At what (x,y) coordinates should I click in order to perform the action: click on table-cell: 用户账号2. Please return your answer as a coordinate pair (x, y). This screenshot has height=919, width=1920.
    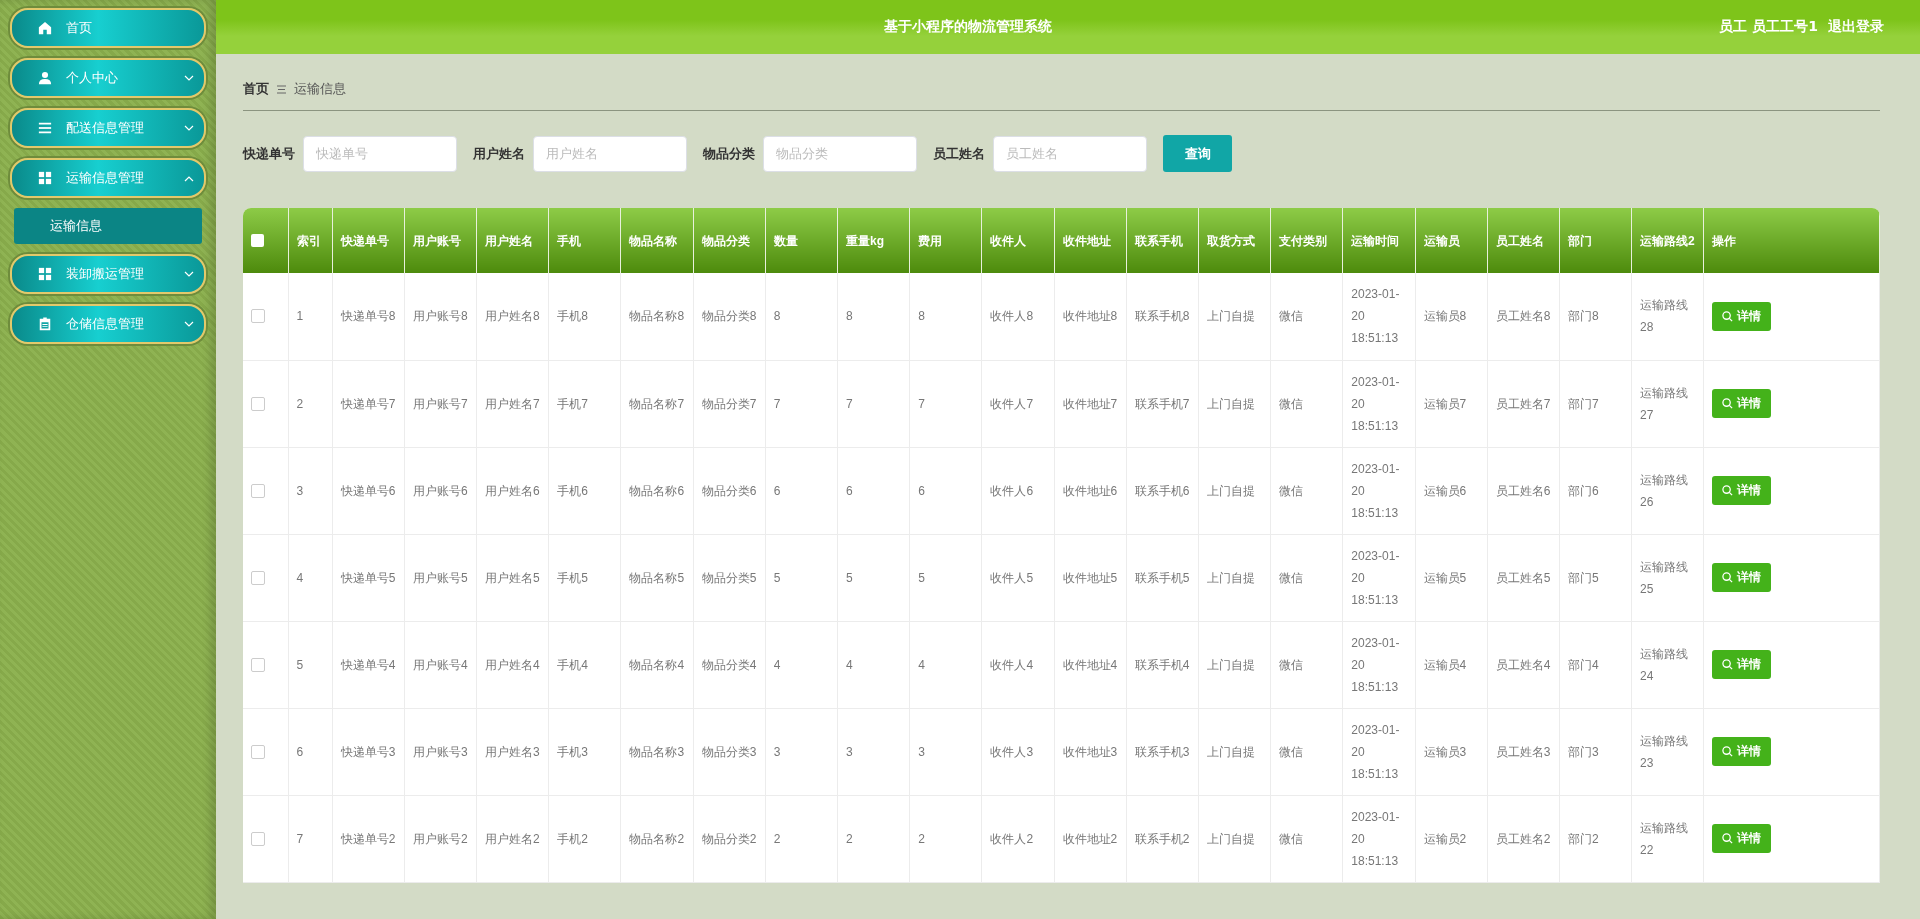
    Looking at the image, I should click on (440, 838).